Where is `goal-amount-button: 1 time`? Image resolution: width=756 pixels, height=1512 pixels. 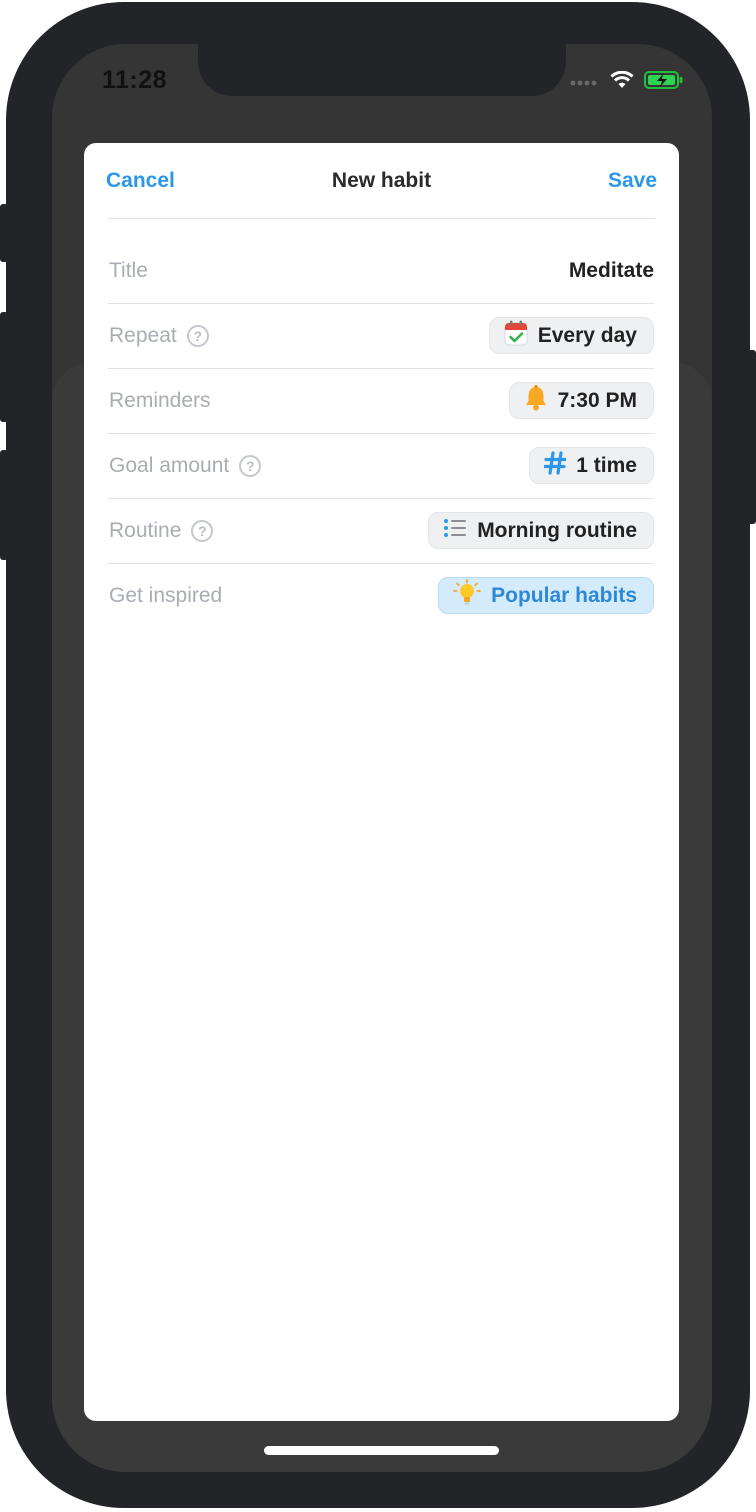
goal-amount-button: 1 time is located at coordinates (591, 465).